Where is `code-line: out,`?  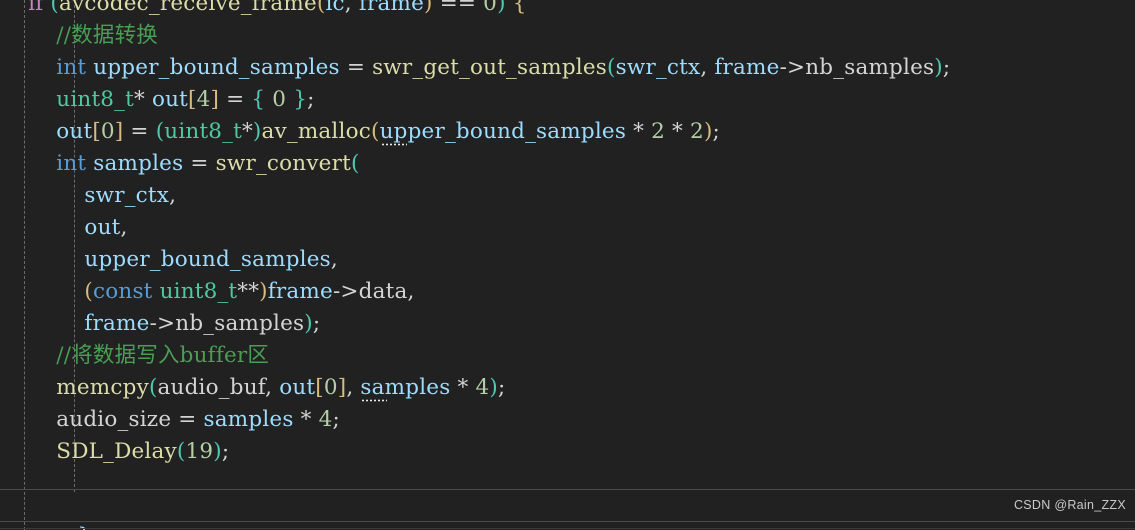
code-line: out, is located at coordinates (567, 228).